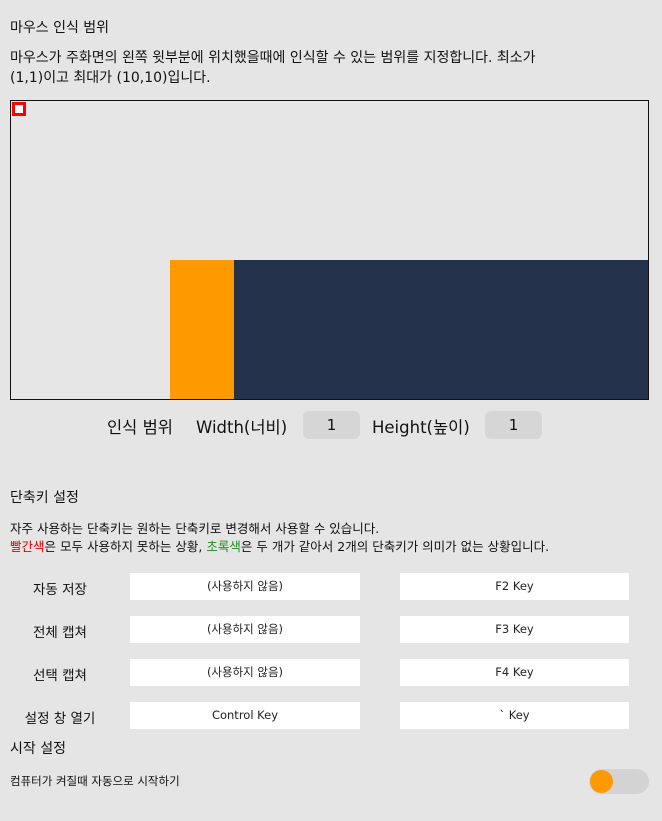 This screenshot has width=662, height=821. What do you see at coordinates (60, 719) in the screenshot?
I see `shortcut-label-opensettings: 설정 창 열기` at bounding box center [60, 719].